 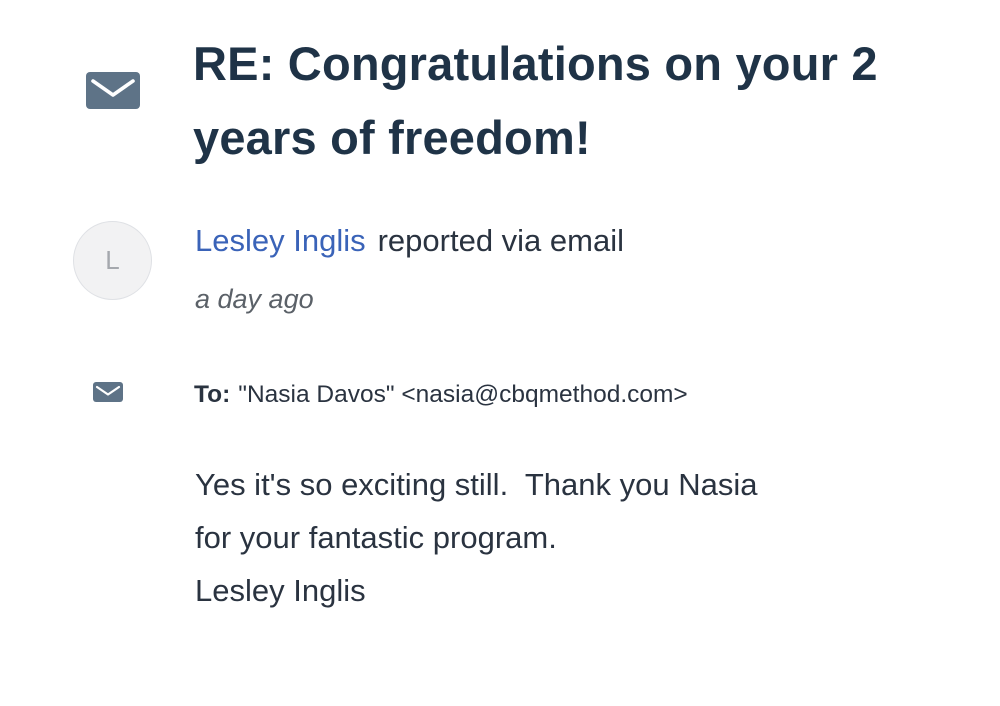 I want to click on recipient-line: To: "Nasia Davos" <nasia@cbqmethod.com>, so click(x=441, y=395).